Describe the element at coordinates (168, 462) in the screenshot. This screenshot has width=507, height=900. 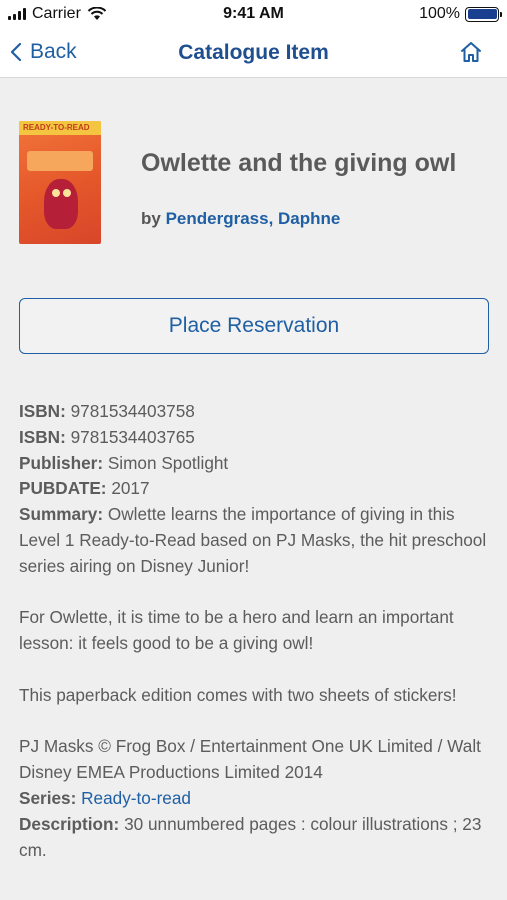
I see `publisher-value: Simon Spotlight` at that location.